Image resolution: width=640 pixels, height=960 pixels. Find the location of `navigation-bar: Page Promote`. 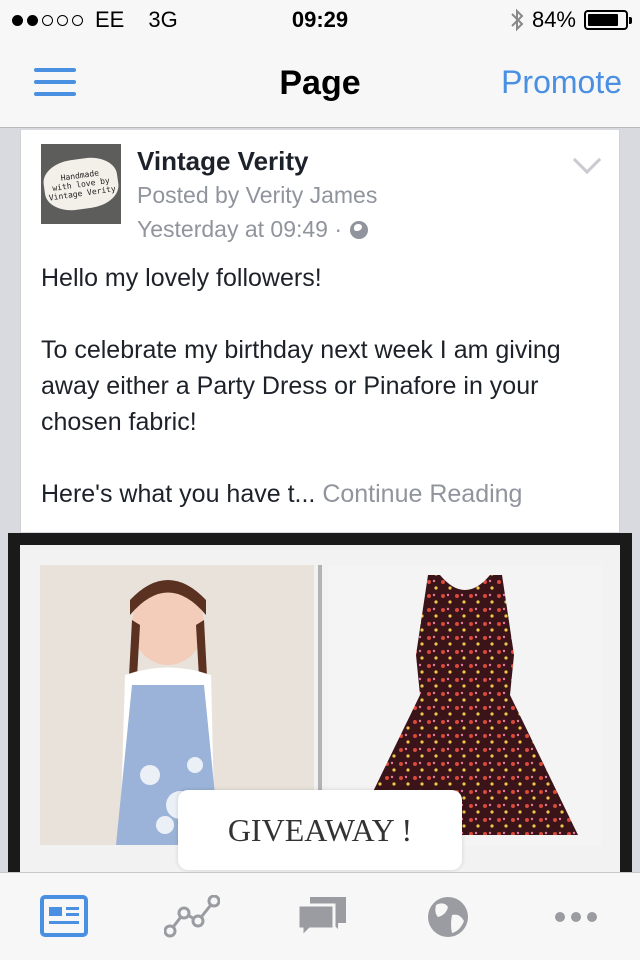

navigation-bar: Page Promote is located at coordinates (320, 84).